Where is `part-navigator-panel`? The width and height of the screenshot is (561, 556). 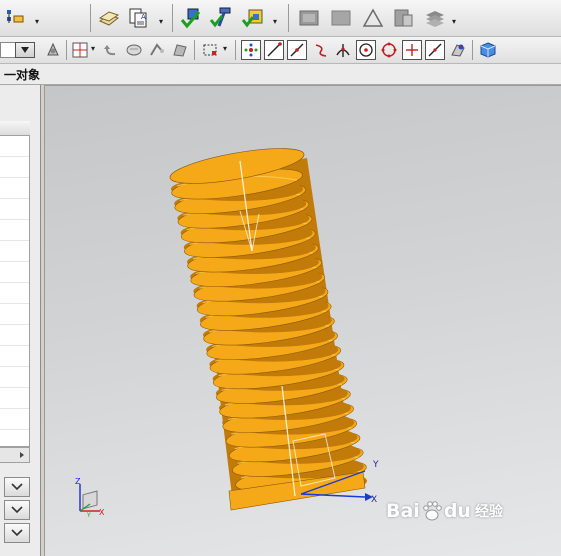 part-navigator-panel is located at coordinates (20, 320).